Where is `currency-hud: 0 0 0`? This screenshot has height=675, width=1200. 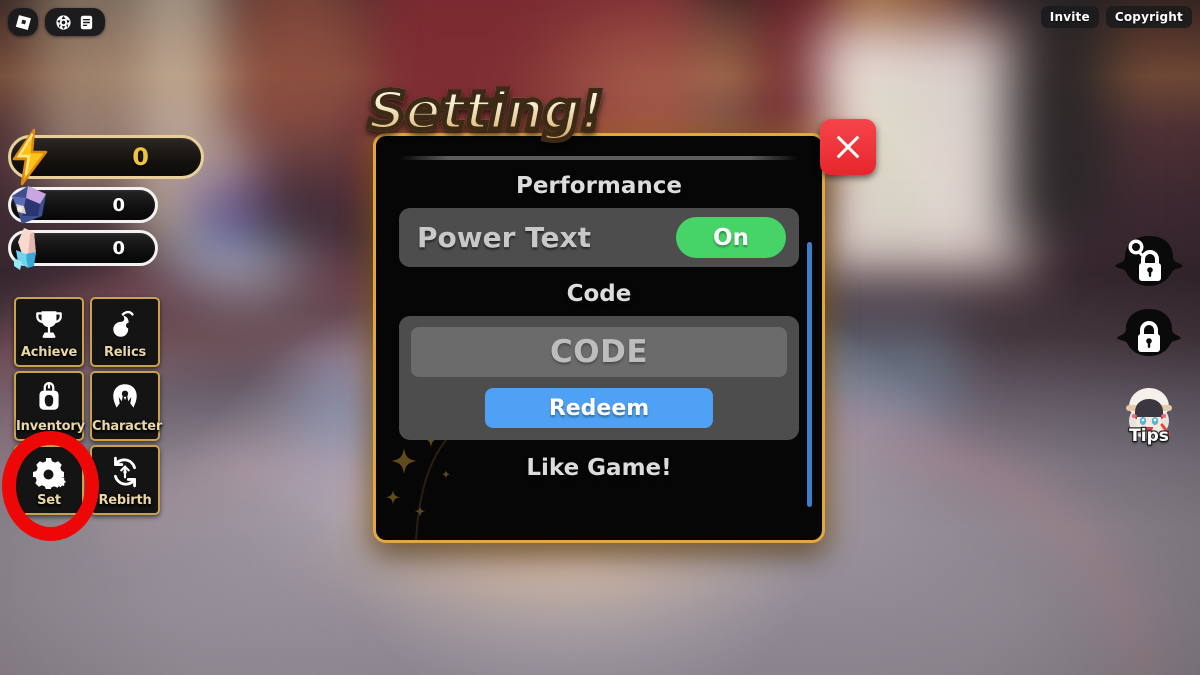
currency-hud: 0 0 0 is located at coordinates (106, 200).